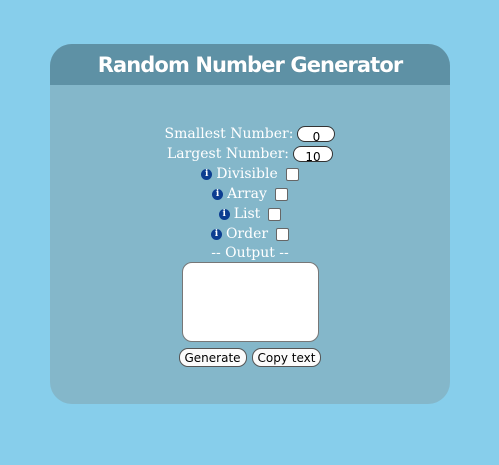  I want to click on largest-number-row: Largest Number: 10, so click(250, 154).